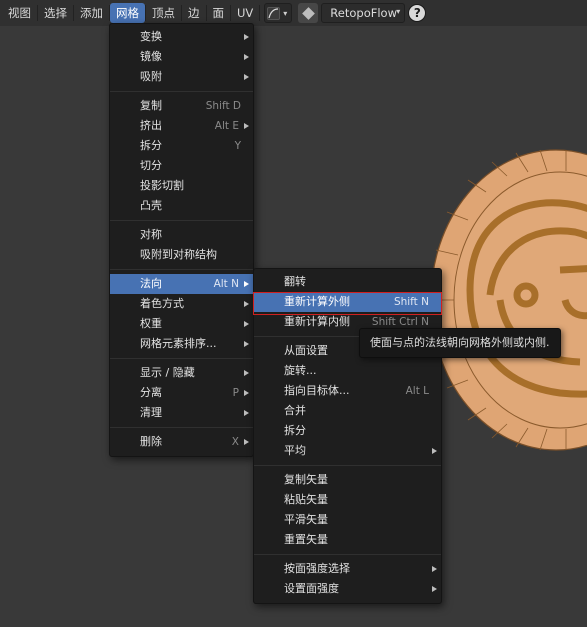  I want to click on shortcut-label: Alt E, so click(226, 126).